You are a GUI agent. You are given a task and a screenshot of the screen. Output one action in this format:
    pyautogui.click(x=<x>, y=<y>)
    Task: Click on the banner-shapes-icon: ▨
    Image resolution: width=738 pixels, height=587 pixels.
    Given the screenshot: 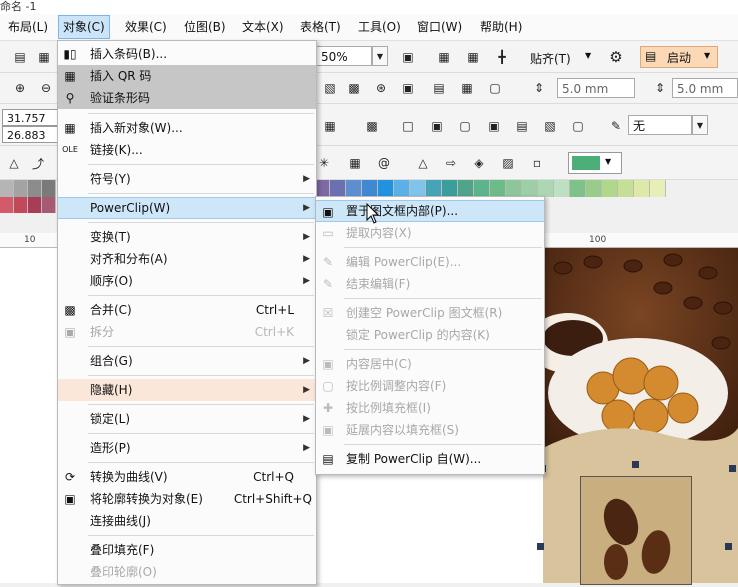 What is the action you would take?
    pyautogui.click(x=508, y=163)
    